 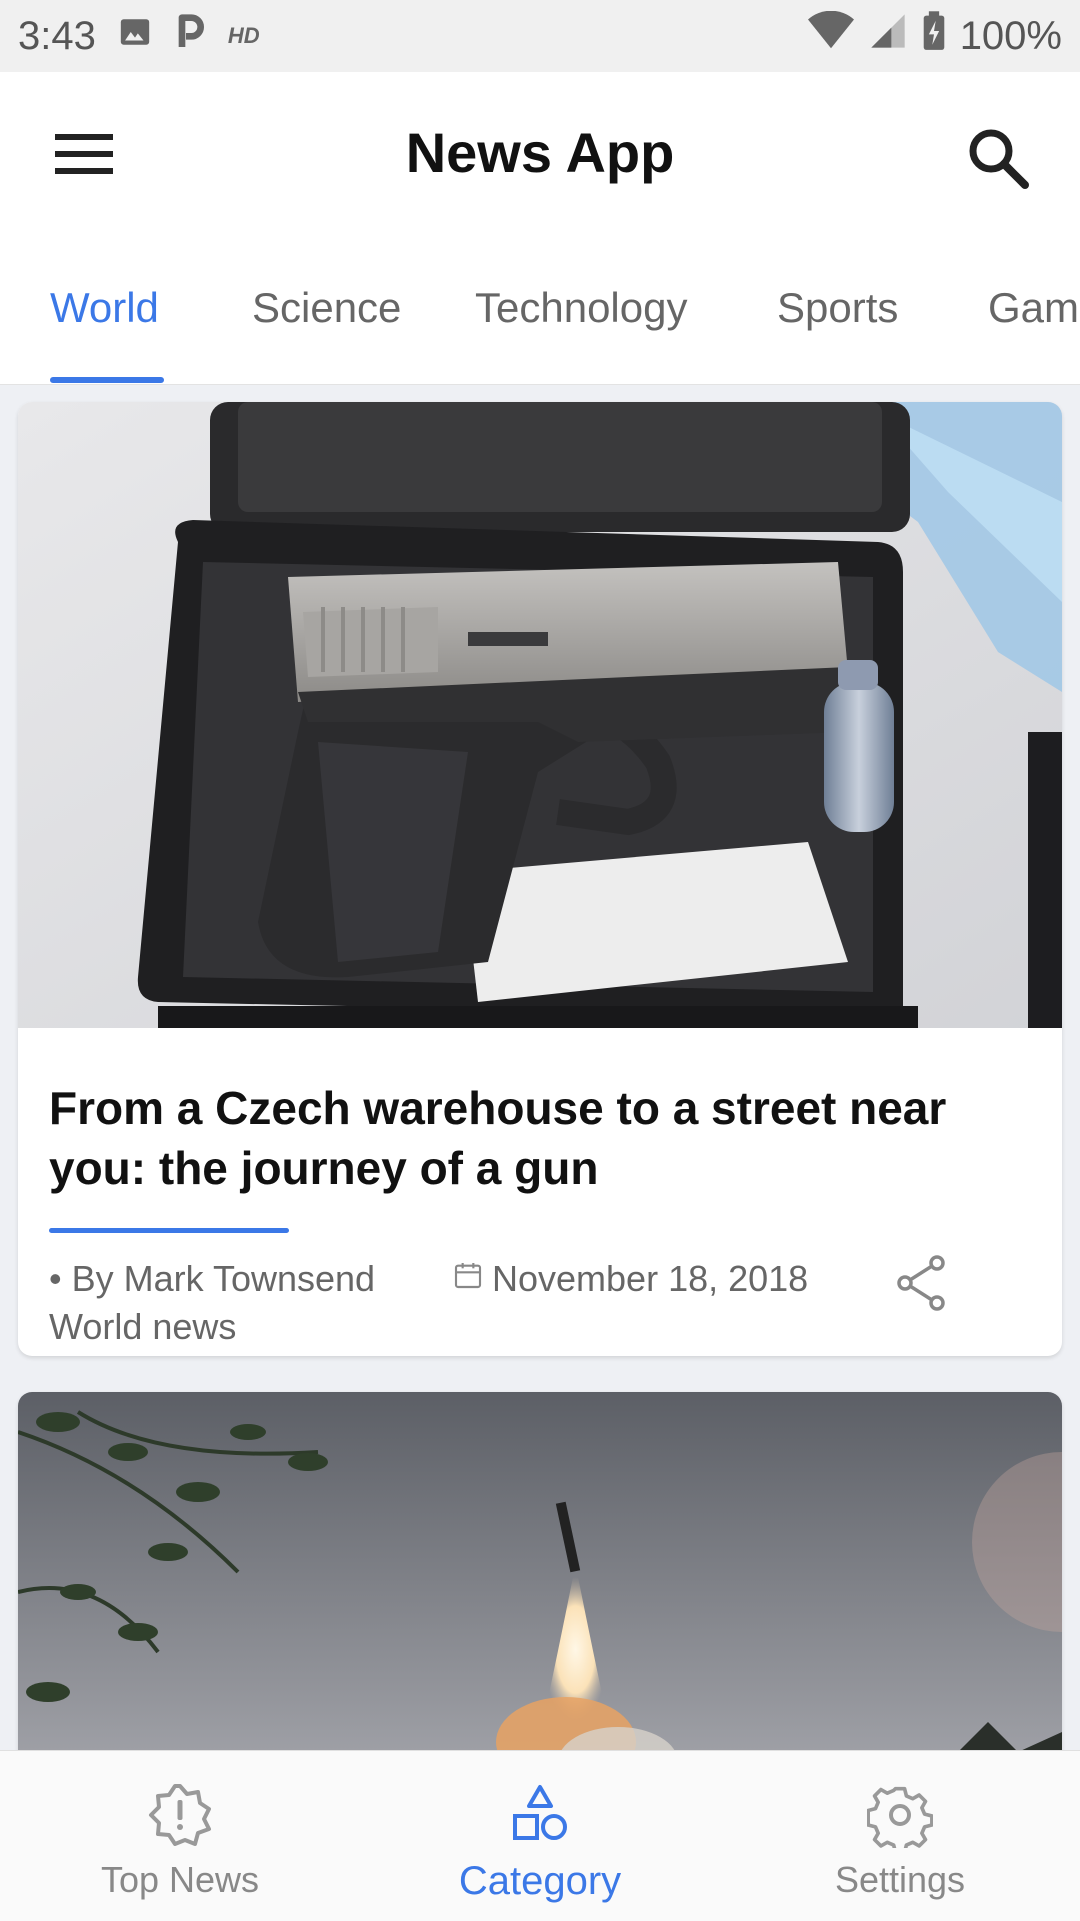 I want to click on status-bar: 3:43 HD 100%, so click(x=540, y=36).